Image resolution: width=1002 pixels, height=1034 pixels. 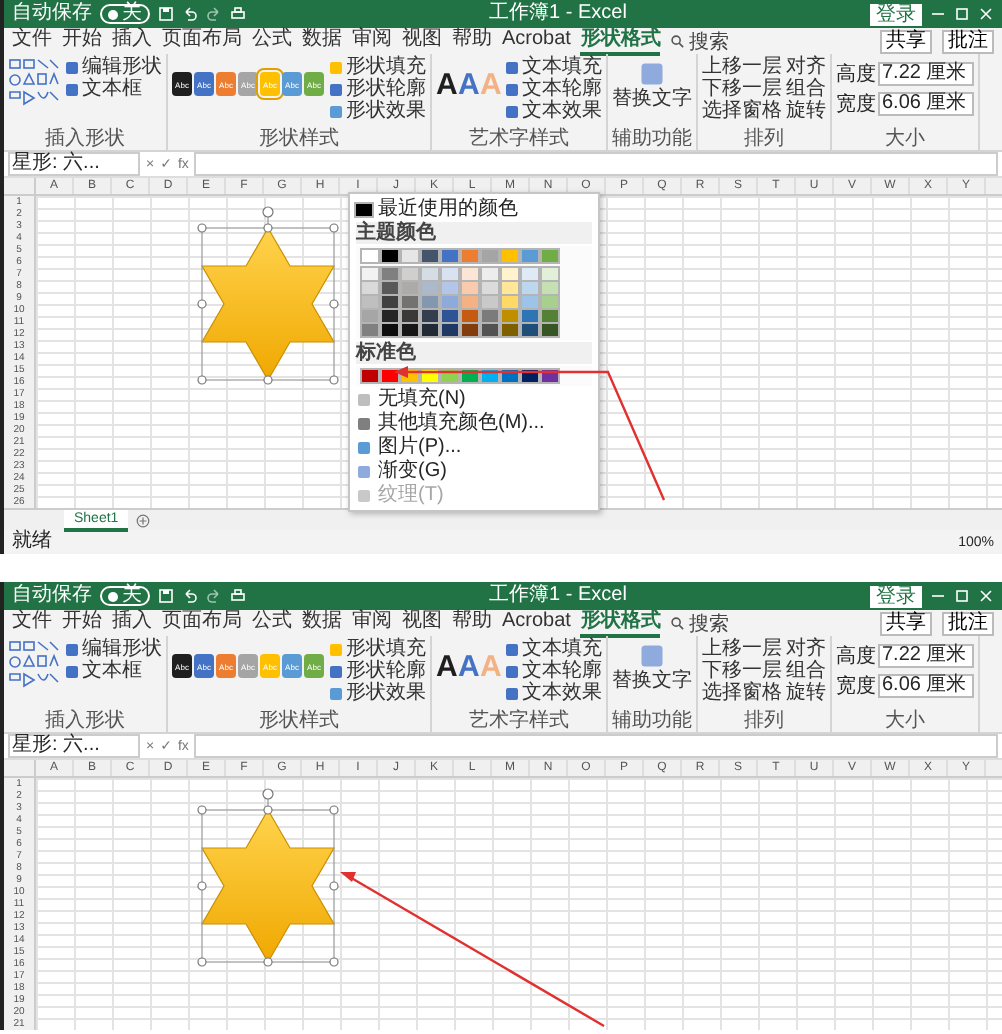 I want to click on ribbon-tab: 审阅, so click(x=372, y=623).